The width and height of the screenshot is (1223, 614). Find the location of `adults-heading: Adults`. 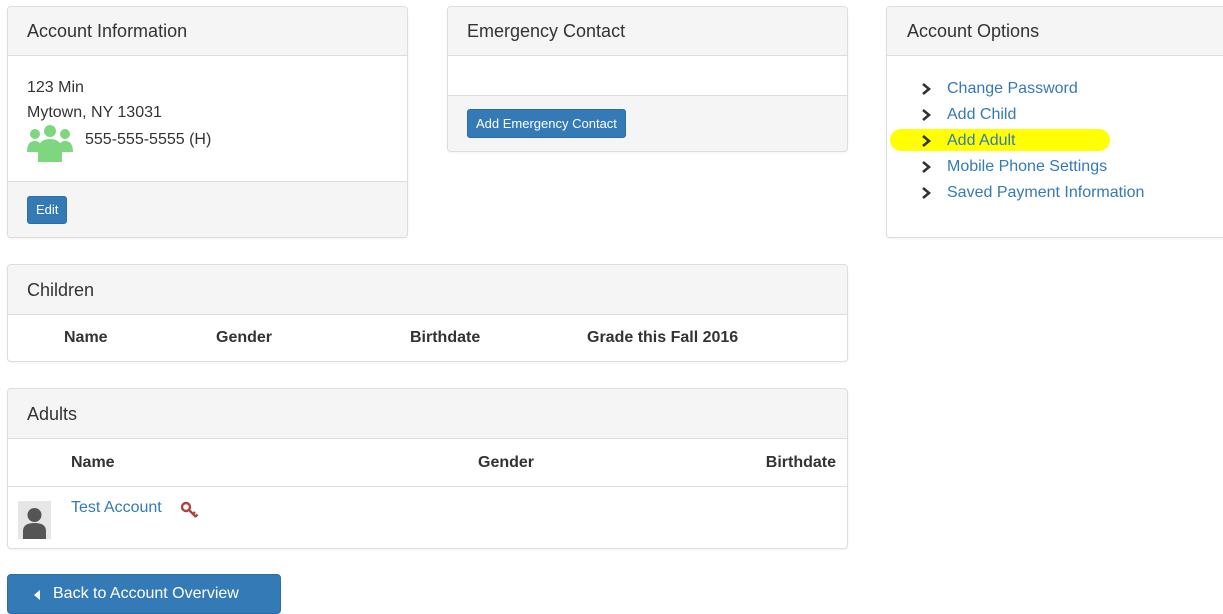

adults-heading: Adults is located at coordinates (427, 414).